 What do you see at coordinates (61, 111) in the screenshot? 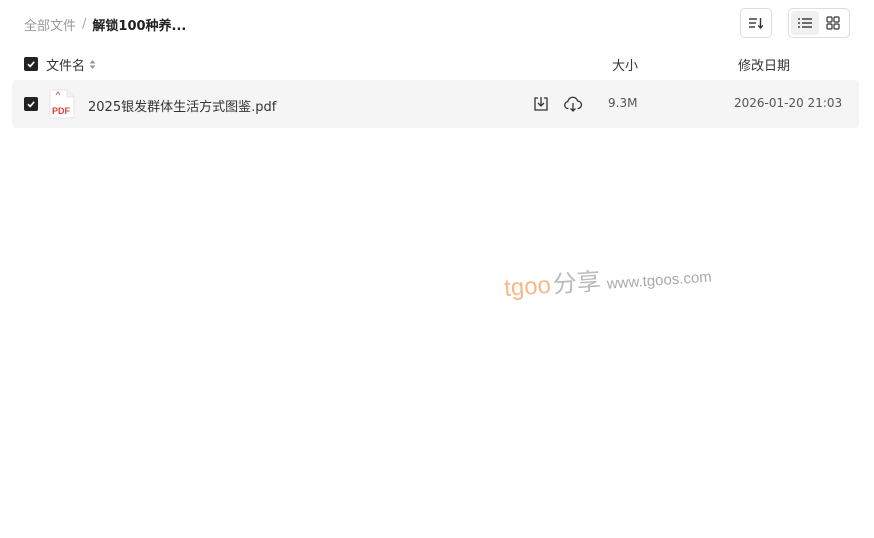
I see `svg-text: PDF` at bounding box center [61, 111].